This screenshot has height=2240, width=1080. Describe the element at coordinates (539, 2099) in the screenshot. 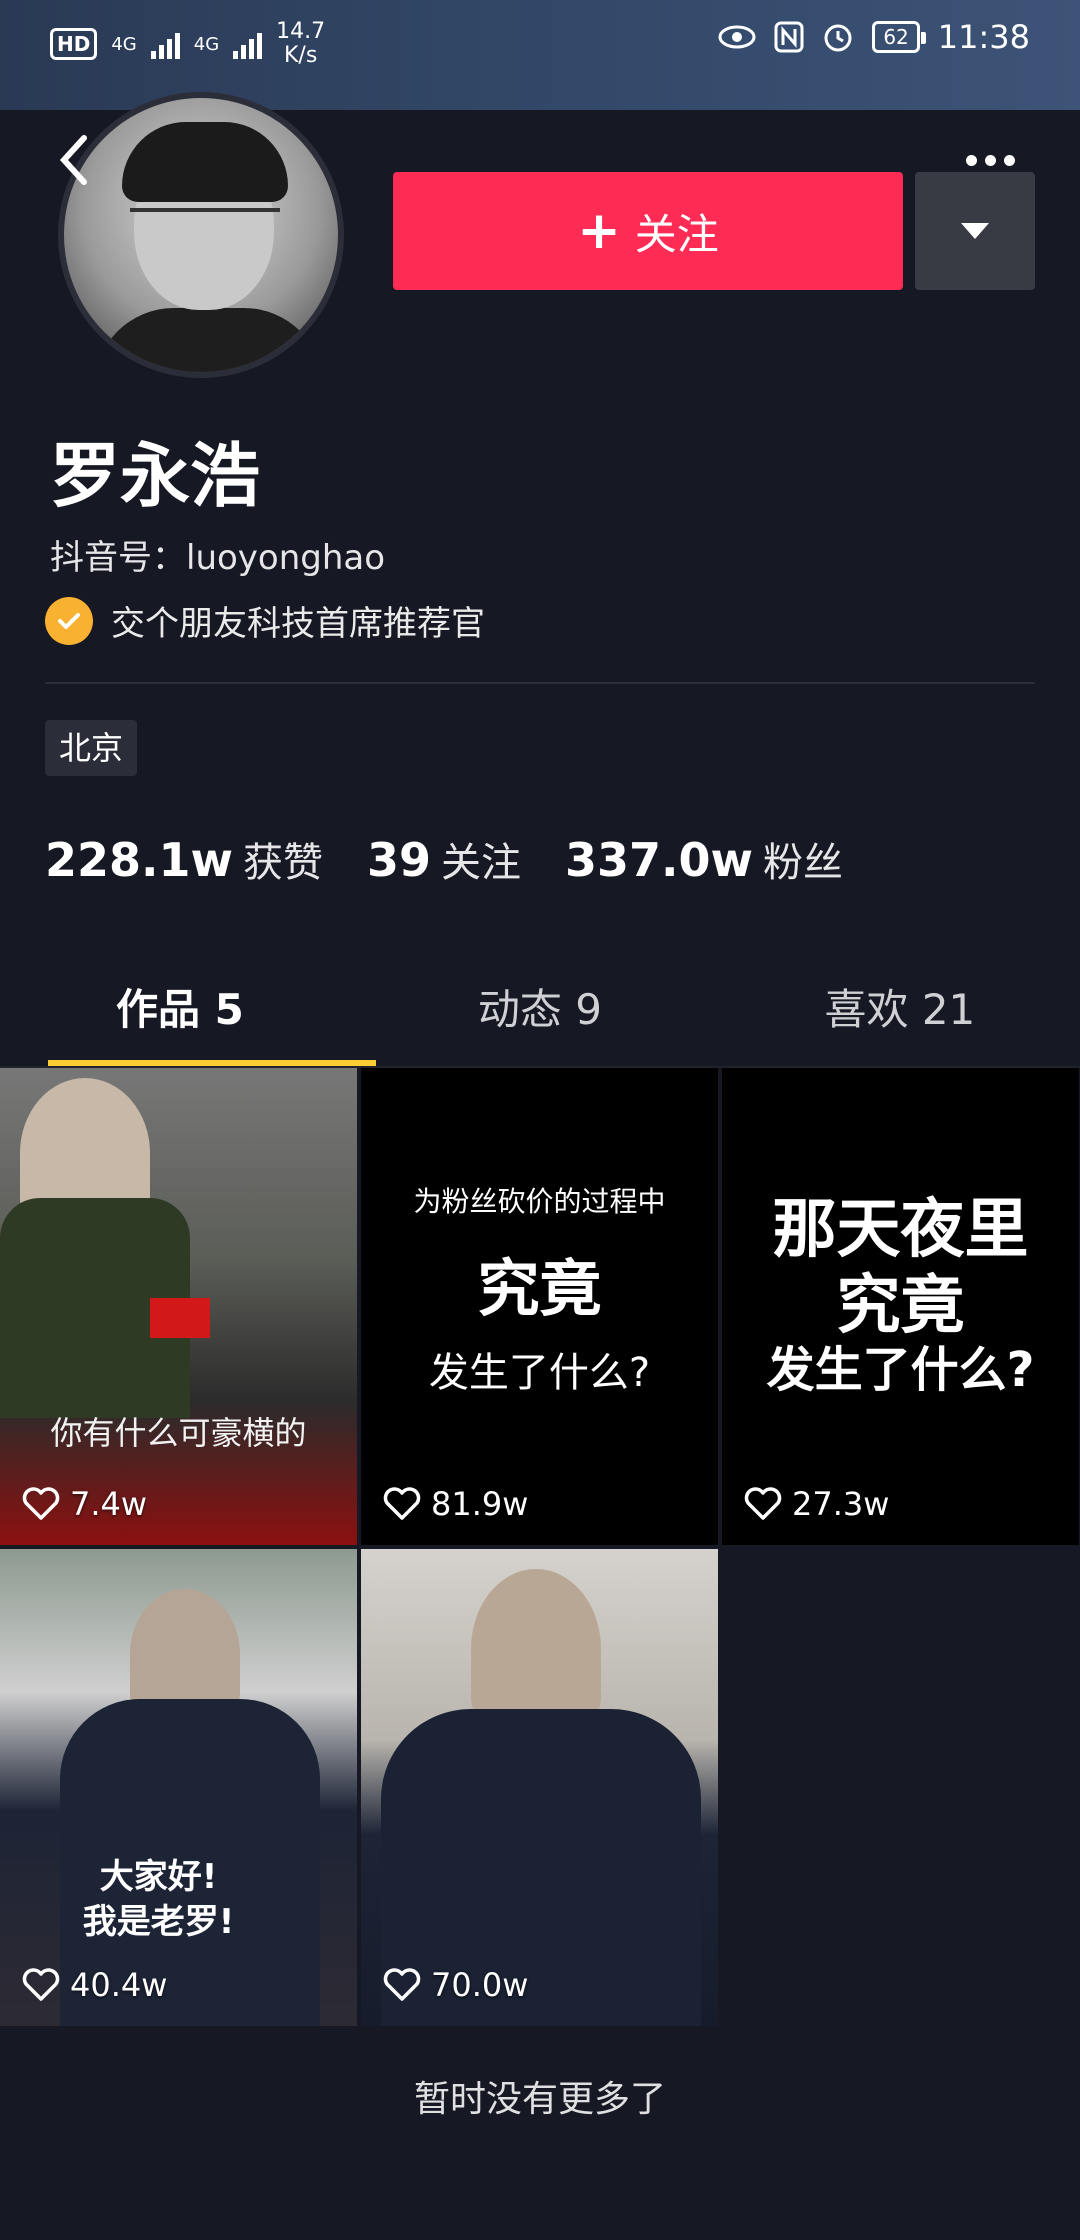

I see `no-more-content-text: 暂时没有更多了` at that location.